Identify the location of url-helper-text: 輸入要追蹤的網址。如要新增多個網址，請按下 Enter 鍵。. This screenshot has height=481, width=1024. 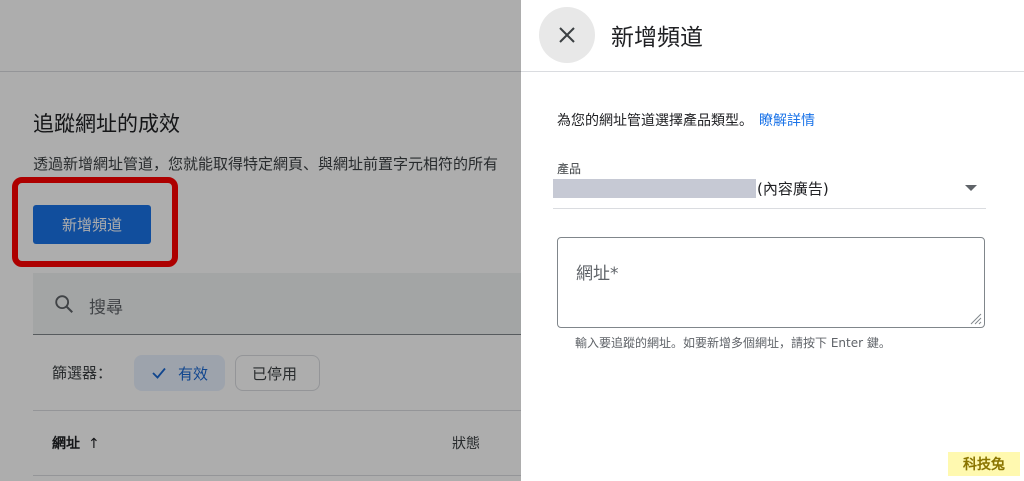
(733, 343).